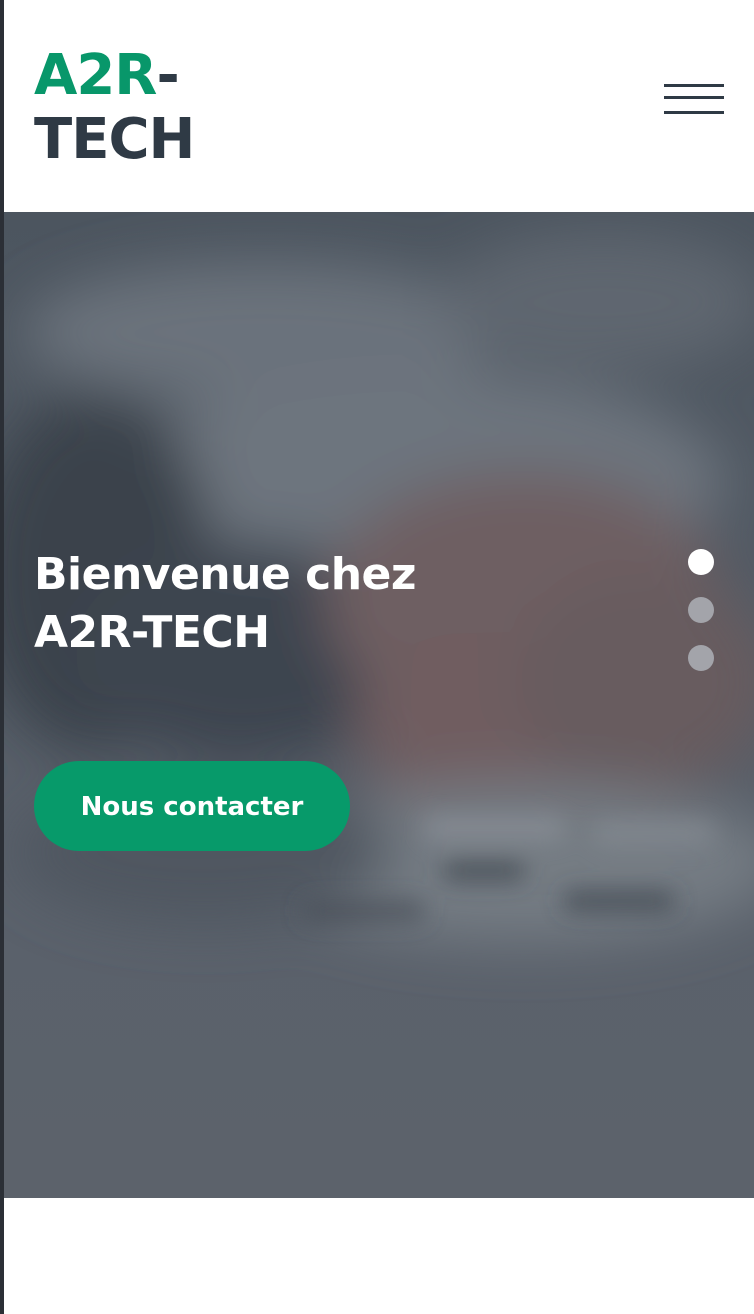 The image size is (754, 1314). I want to click on site-logo: A2R- TECH, so click(114, 108).